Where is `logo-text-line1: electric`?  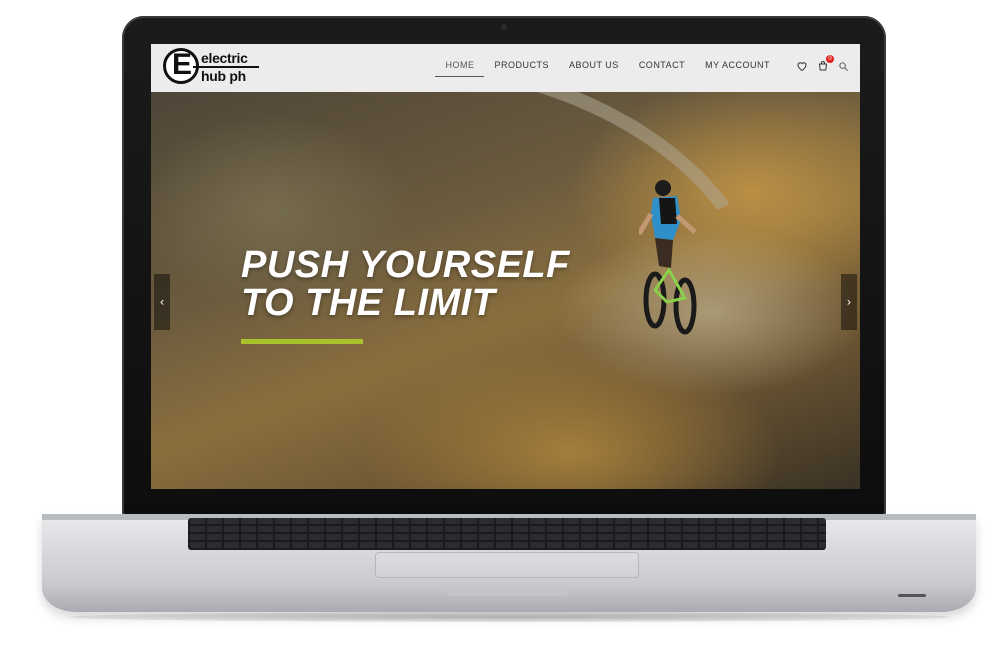
logo-text-line1: electric is located at coordinates (224, 58).